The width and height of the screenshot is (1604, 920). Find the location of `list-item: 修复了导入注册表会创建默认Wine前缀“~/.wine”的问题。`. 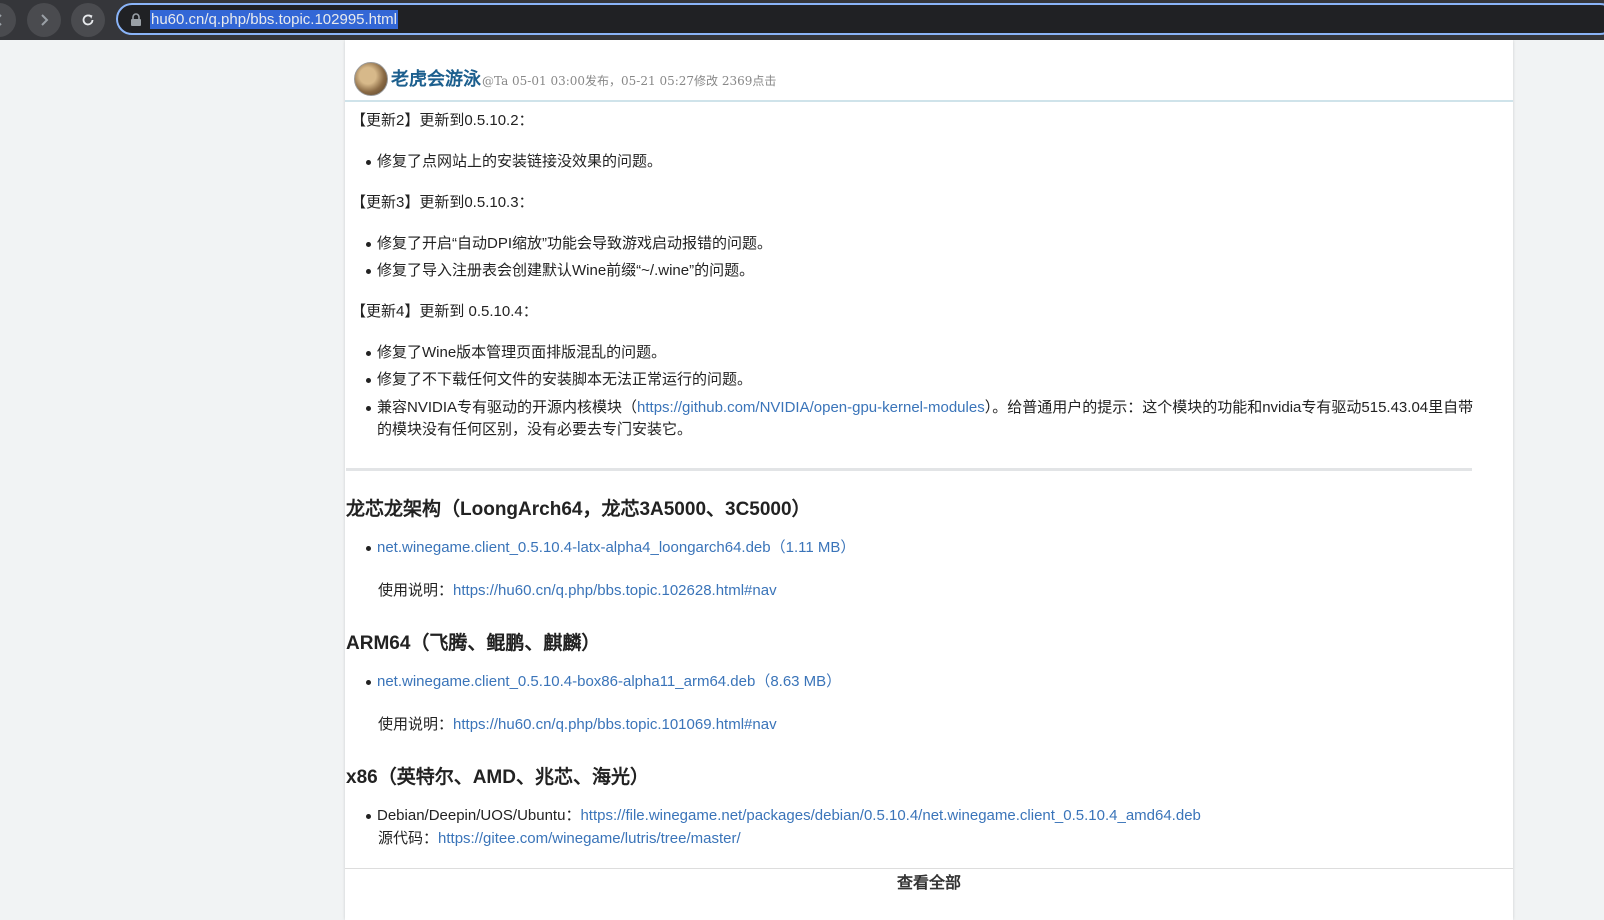

list-item: 修复了导入注册表会创建默认Wine前缀“~/.wine”的问题。 is located at coordinates (559, 271).